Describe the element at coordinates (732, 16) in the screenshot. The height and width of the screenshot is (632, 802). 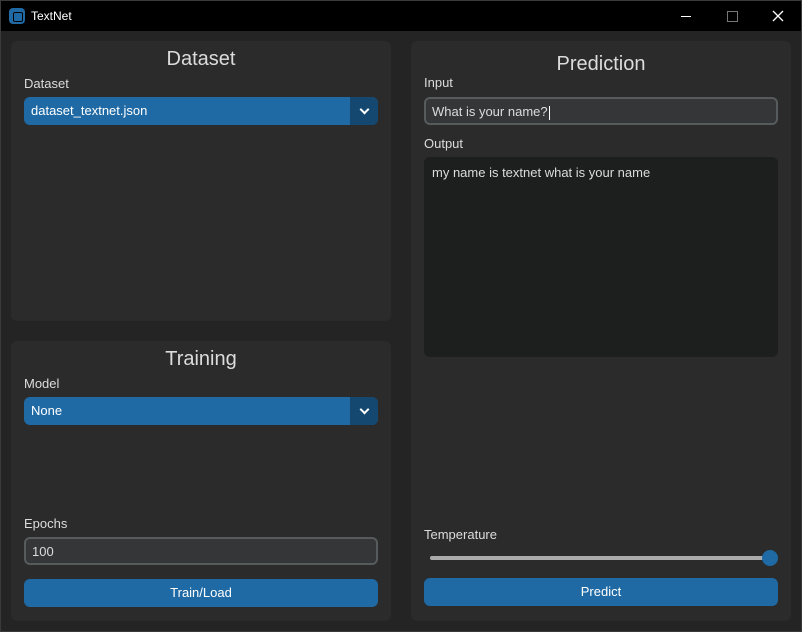
I see `maximize-button` at that location.